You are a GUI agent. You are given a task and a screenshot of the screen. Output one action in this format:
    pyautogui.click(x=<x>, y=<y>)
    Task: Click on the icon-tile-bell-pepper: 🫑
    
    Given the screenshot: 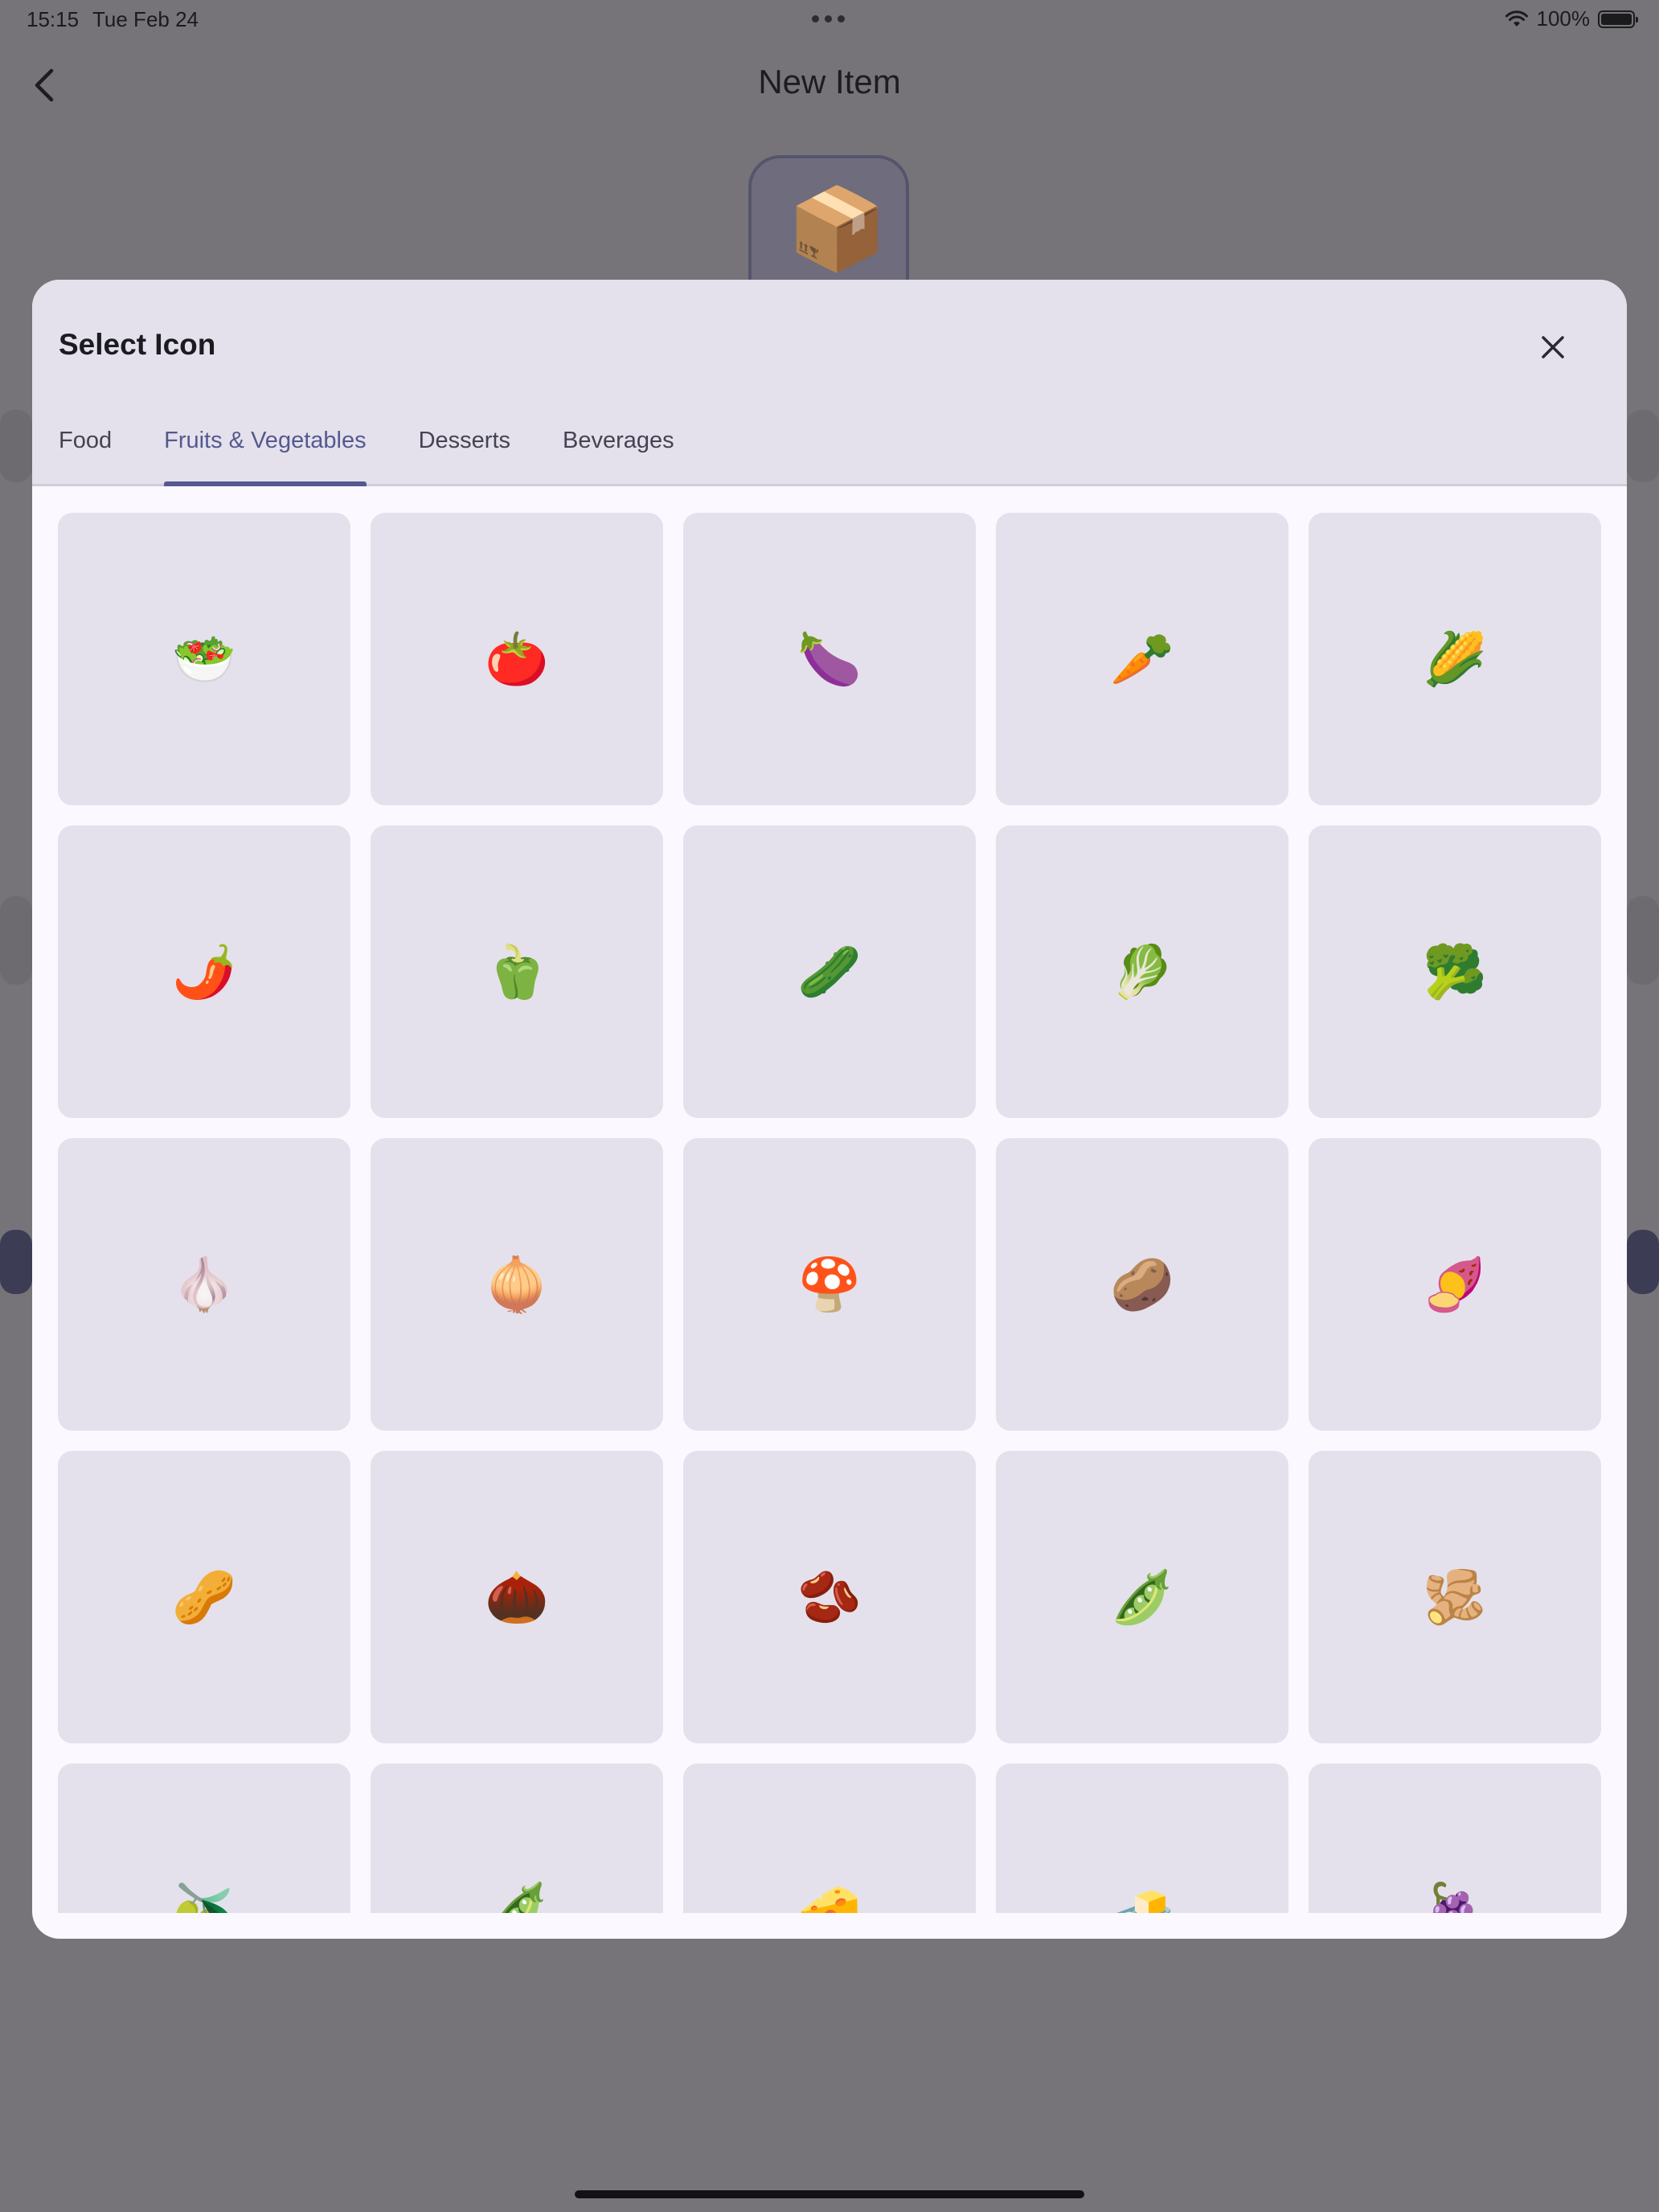 What is the action you would take?
    pyautogui.click(x=517, y=971)
    